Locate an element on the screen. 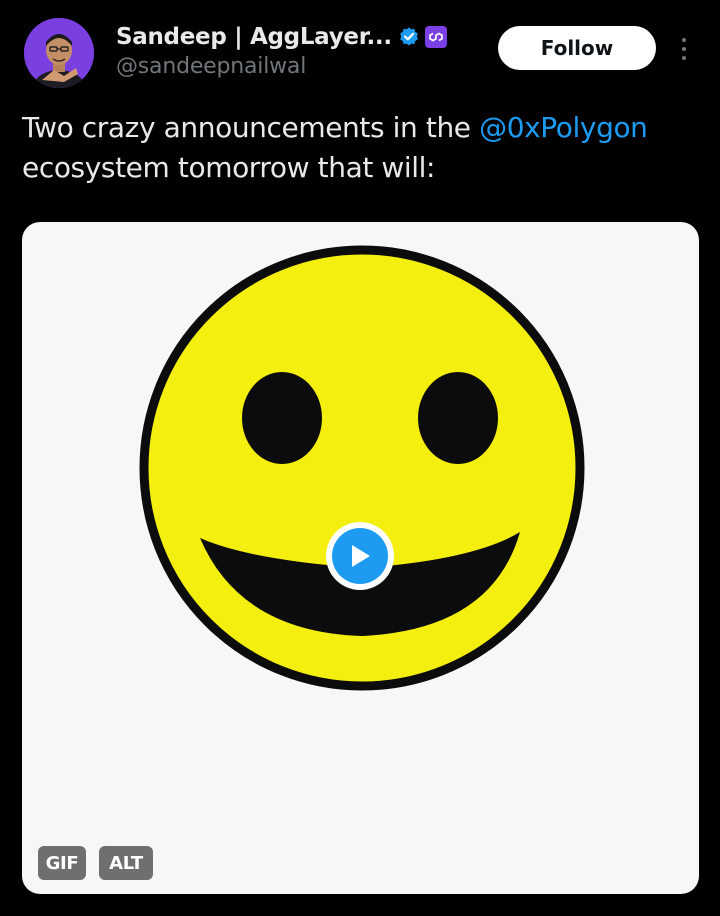 This screenshot has width=720, height=916. polygon-affiliate-icon is located at coordinates (435, 37).